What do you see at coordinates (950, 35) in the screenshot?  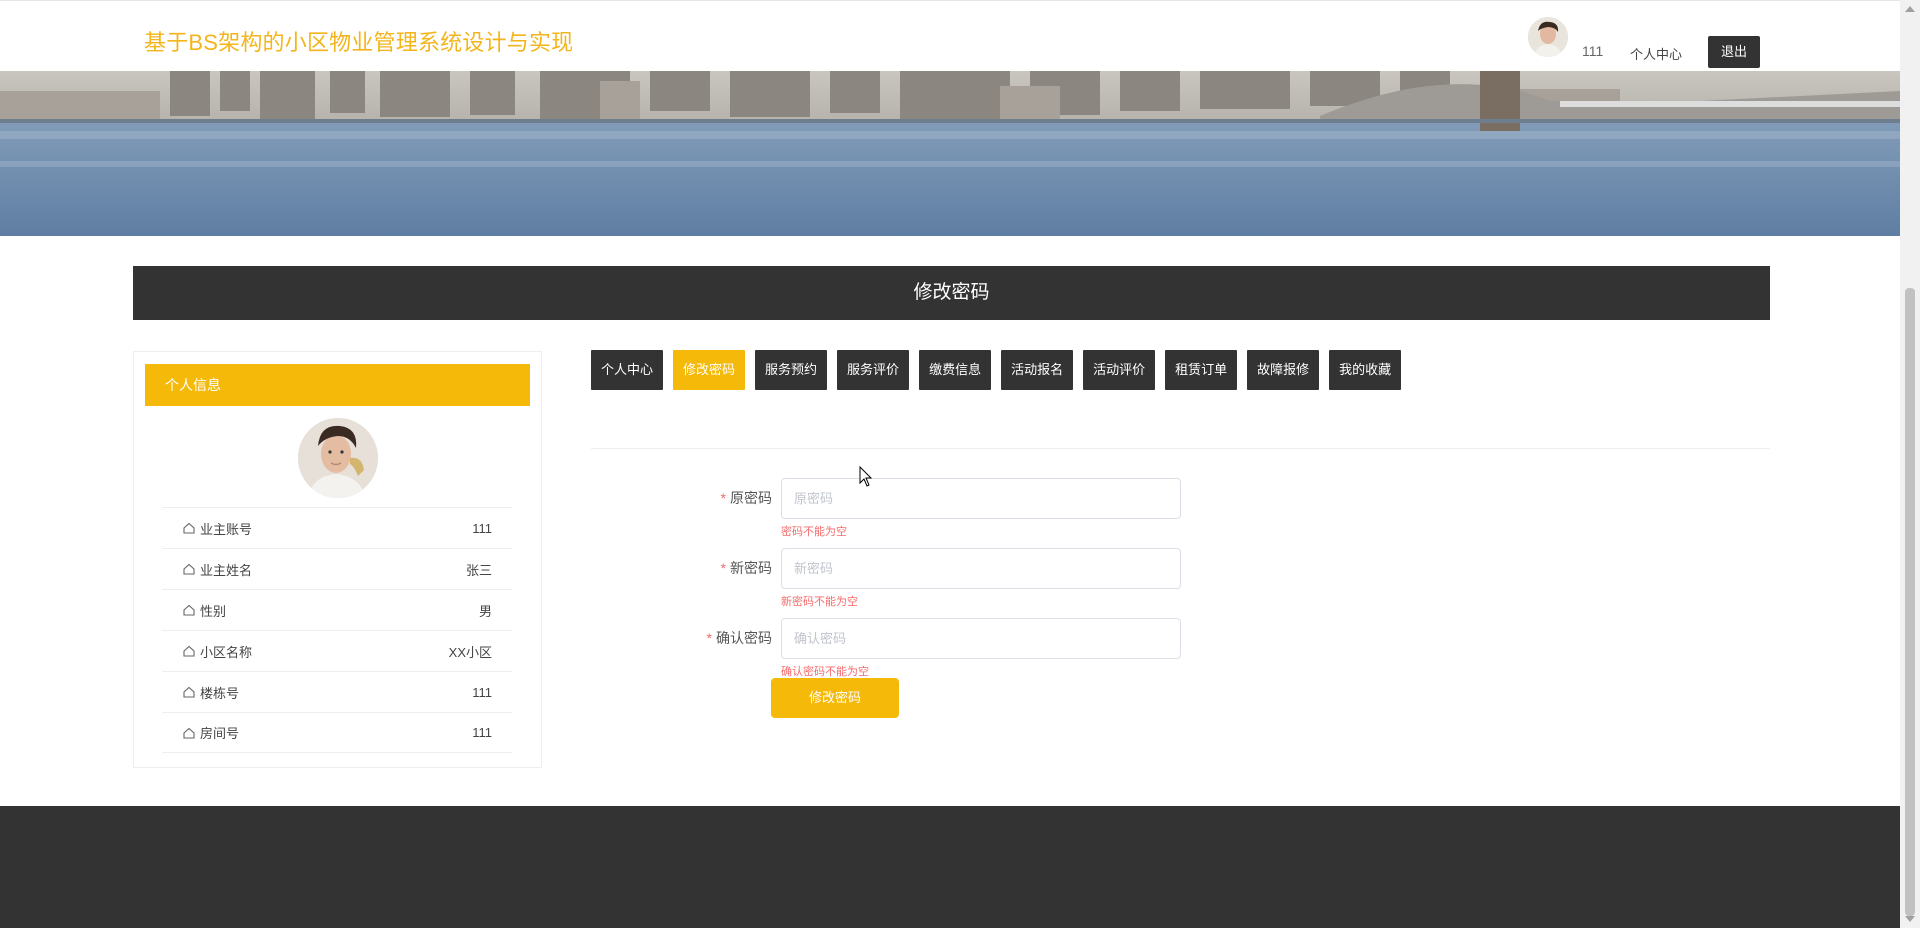 I see `top-navbar: 基于BS架构的小区物业管理系统设计与实现 111 个人中心 退出` at bounding box center [950, 35].